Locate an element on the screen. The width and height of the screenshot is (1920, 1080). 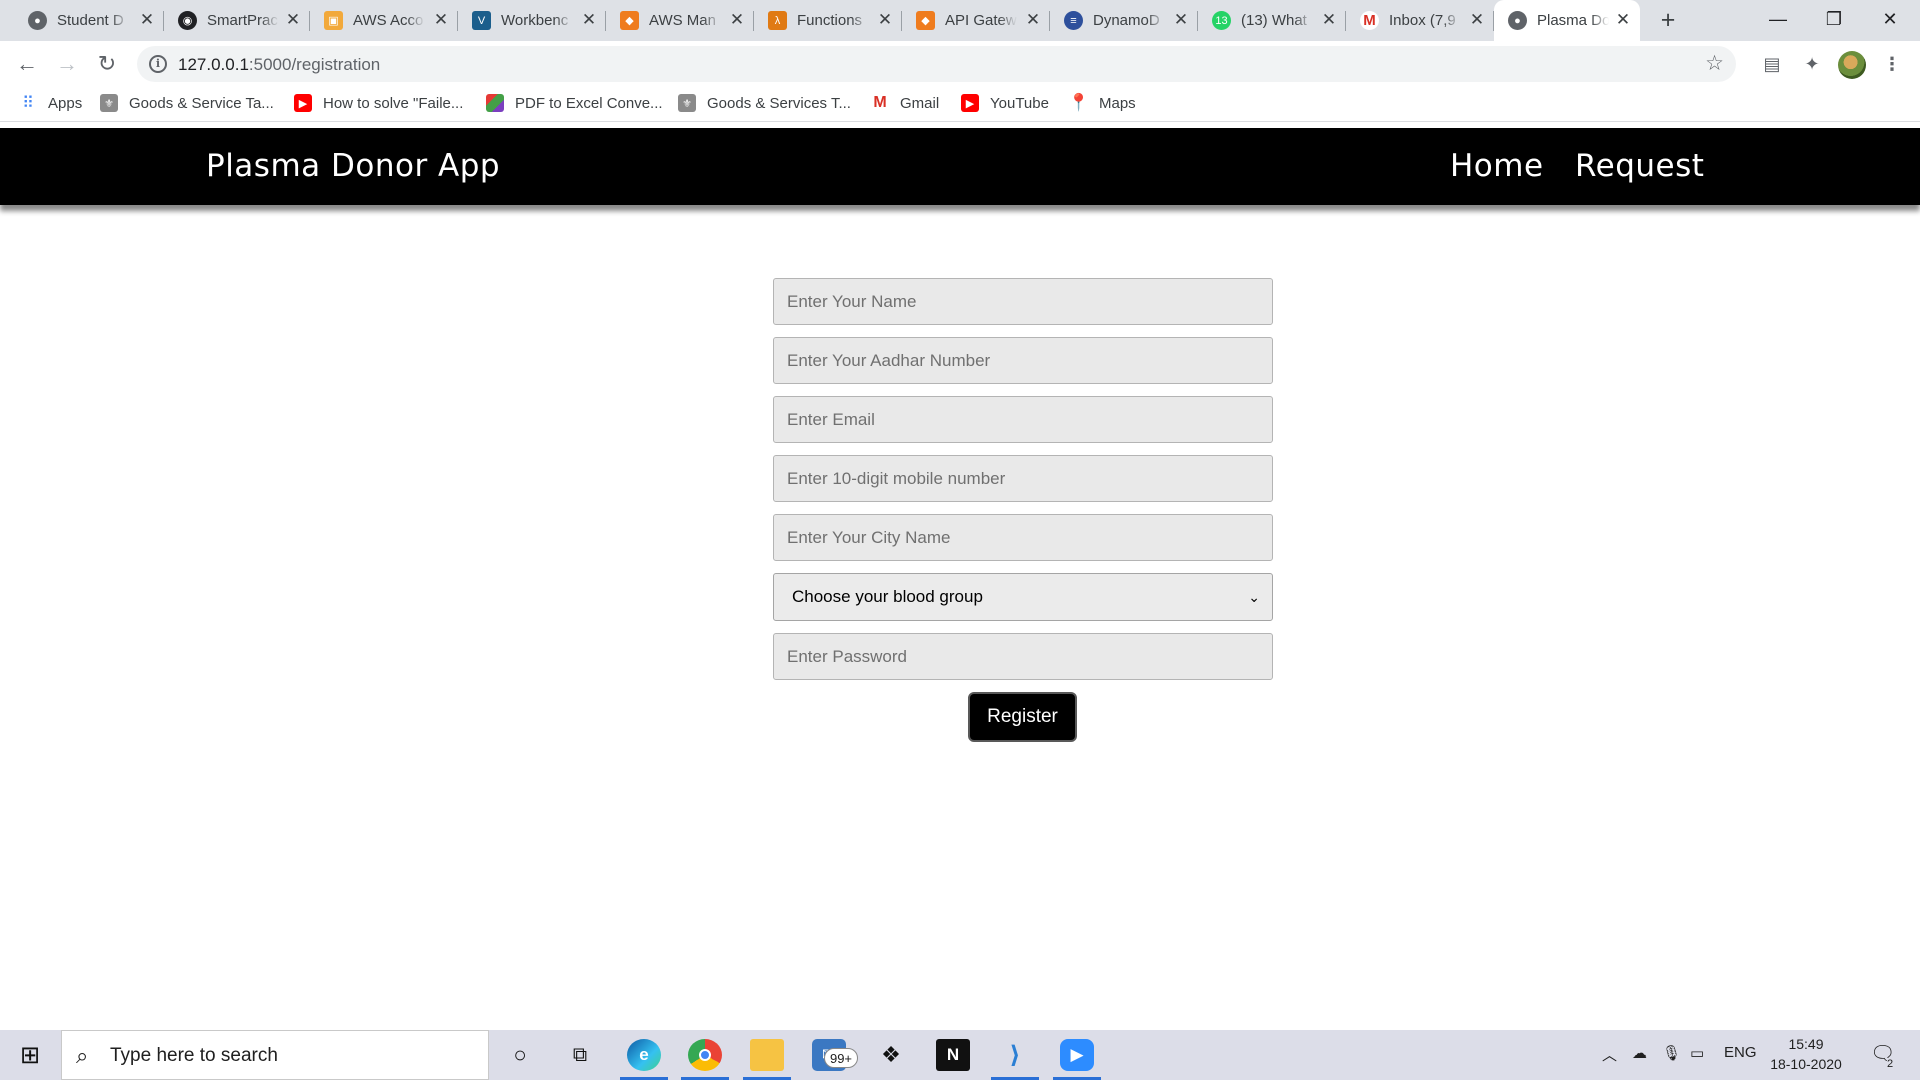
tab-student: ● Student D ✕ is located at coordinates (89, 20).